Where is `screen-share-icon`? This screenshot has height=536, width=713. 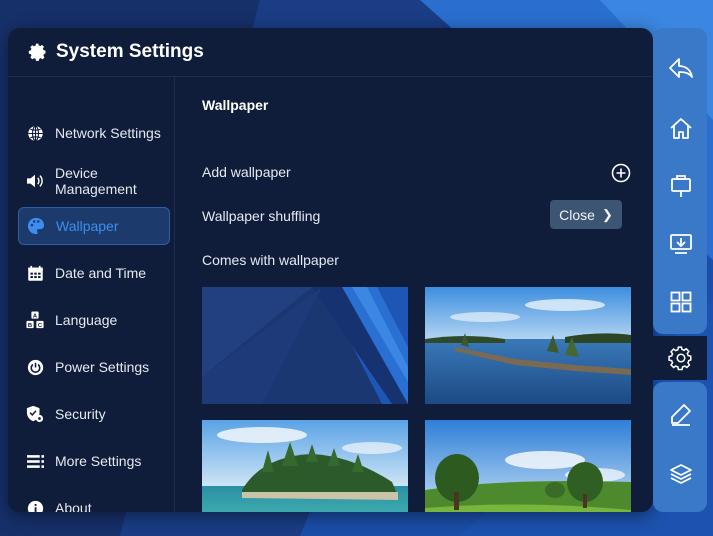
screen-share-icon is located at coordinates (681, 244).